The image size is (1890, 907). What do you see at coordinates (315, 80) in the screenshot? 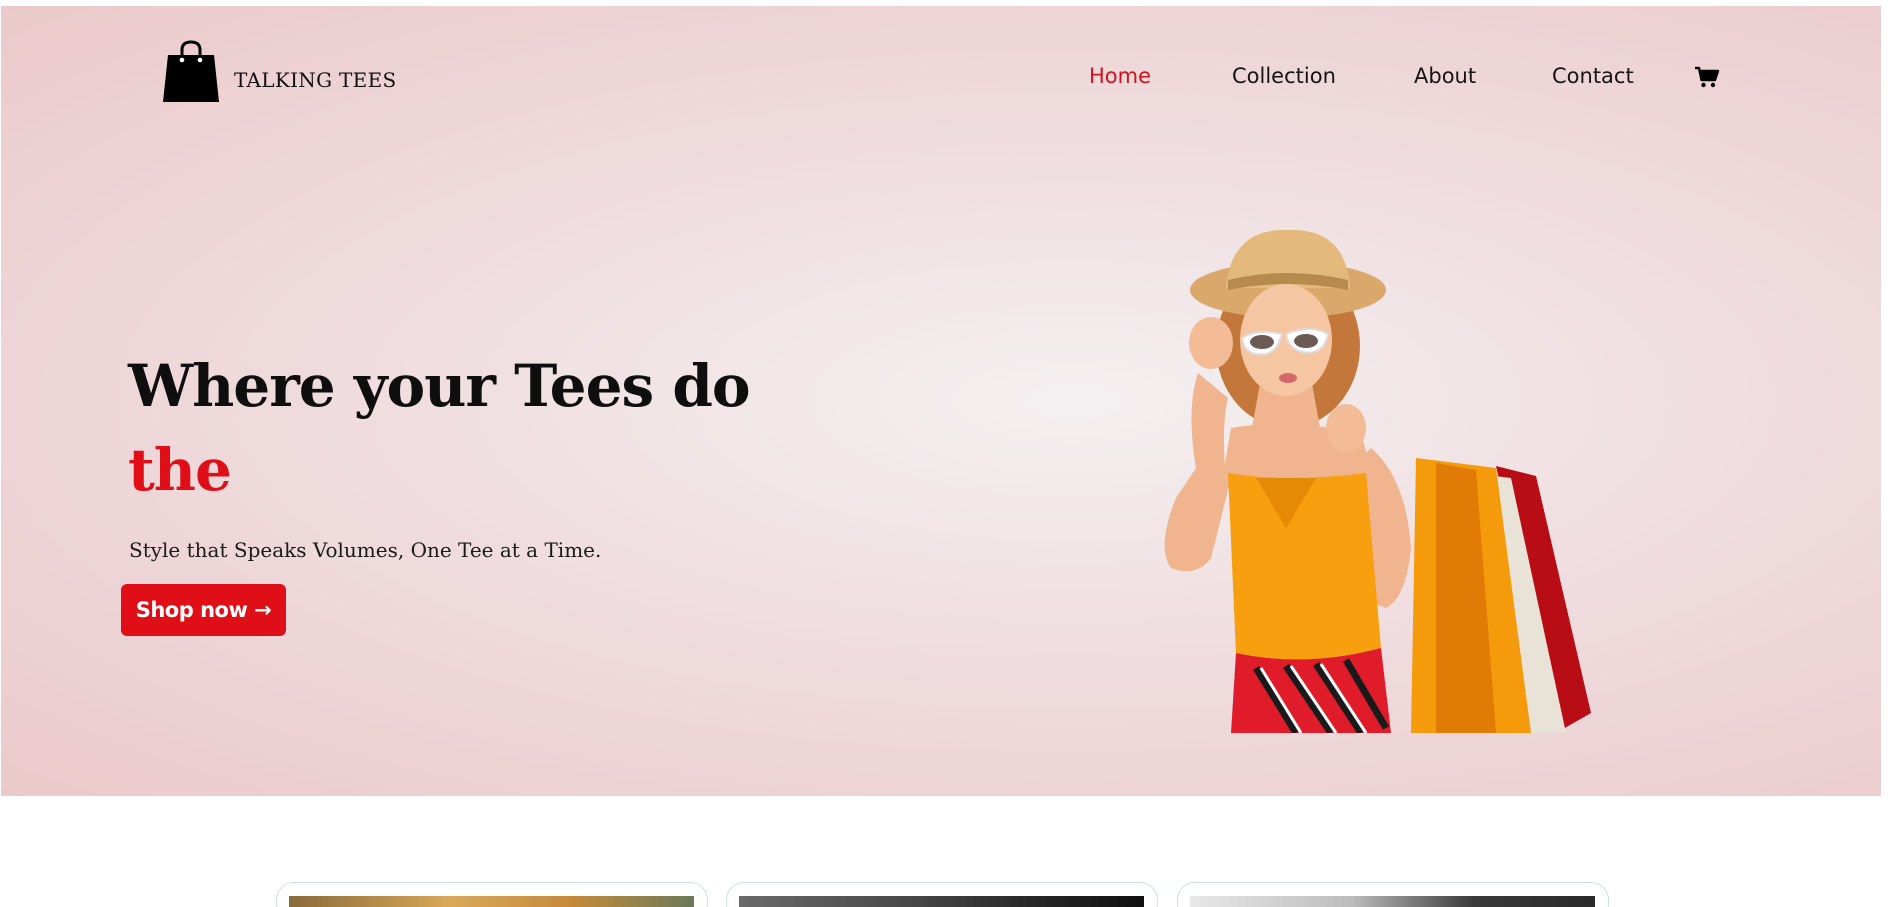
I see `brand-name: TALKING TEES` at bounding box center [315, 80].